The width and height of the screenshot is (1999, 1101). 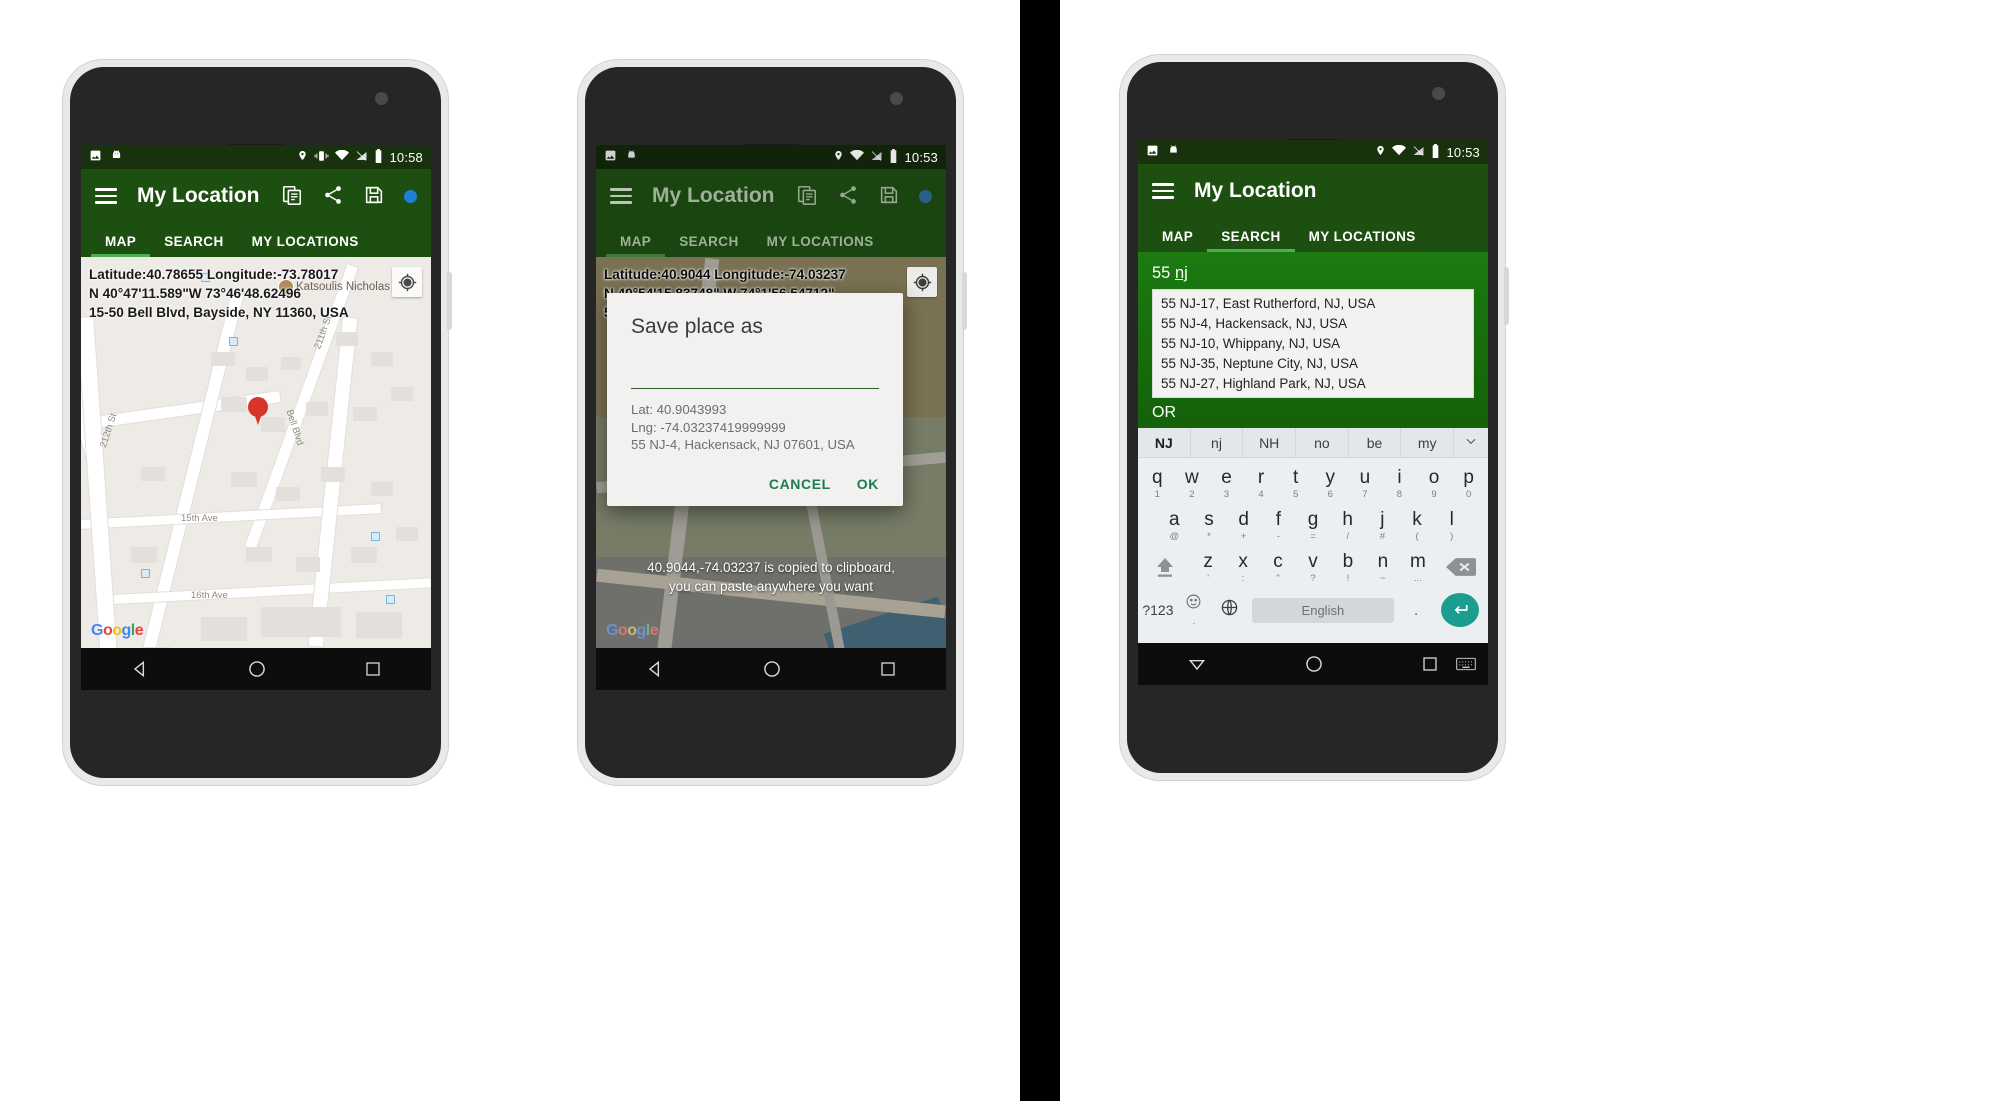 What do you see at coordinates (1226, 477) in the screenshot?
I see `key-label: e` at bounding box center [1226, 477].